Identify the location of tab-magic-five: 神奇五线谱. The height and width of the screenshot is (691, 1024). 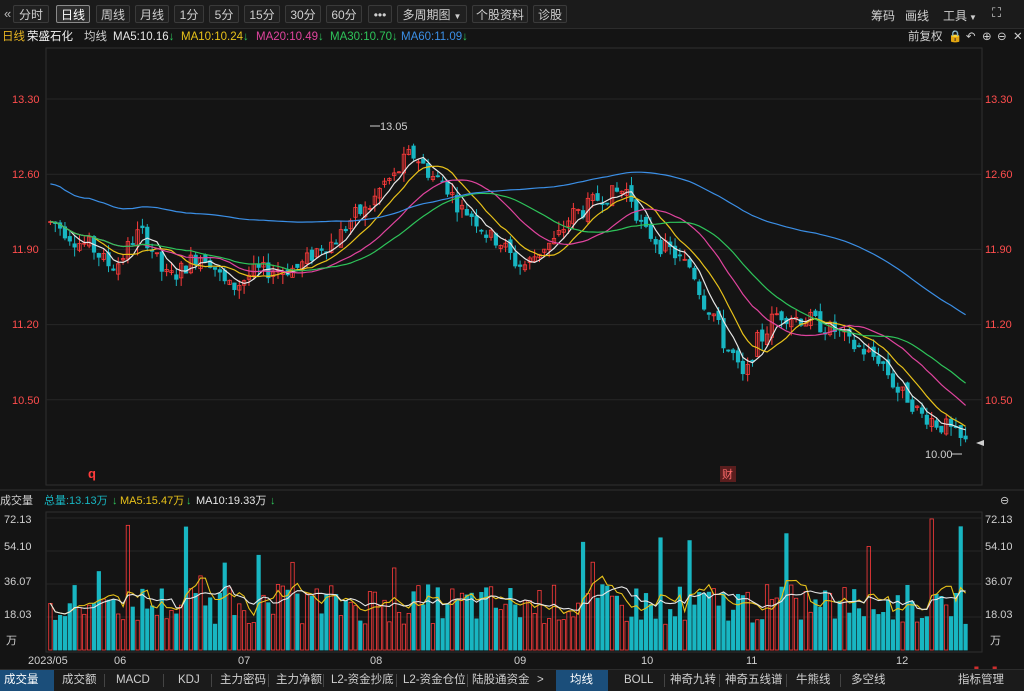
(754, 680).